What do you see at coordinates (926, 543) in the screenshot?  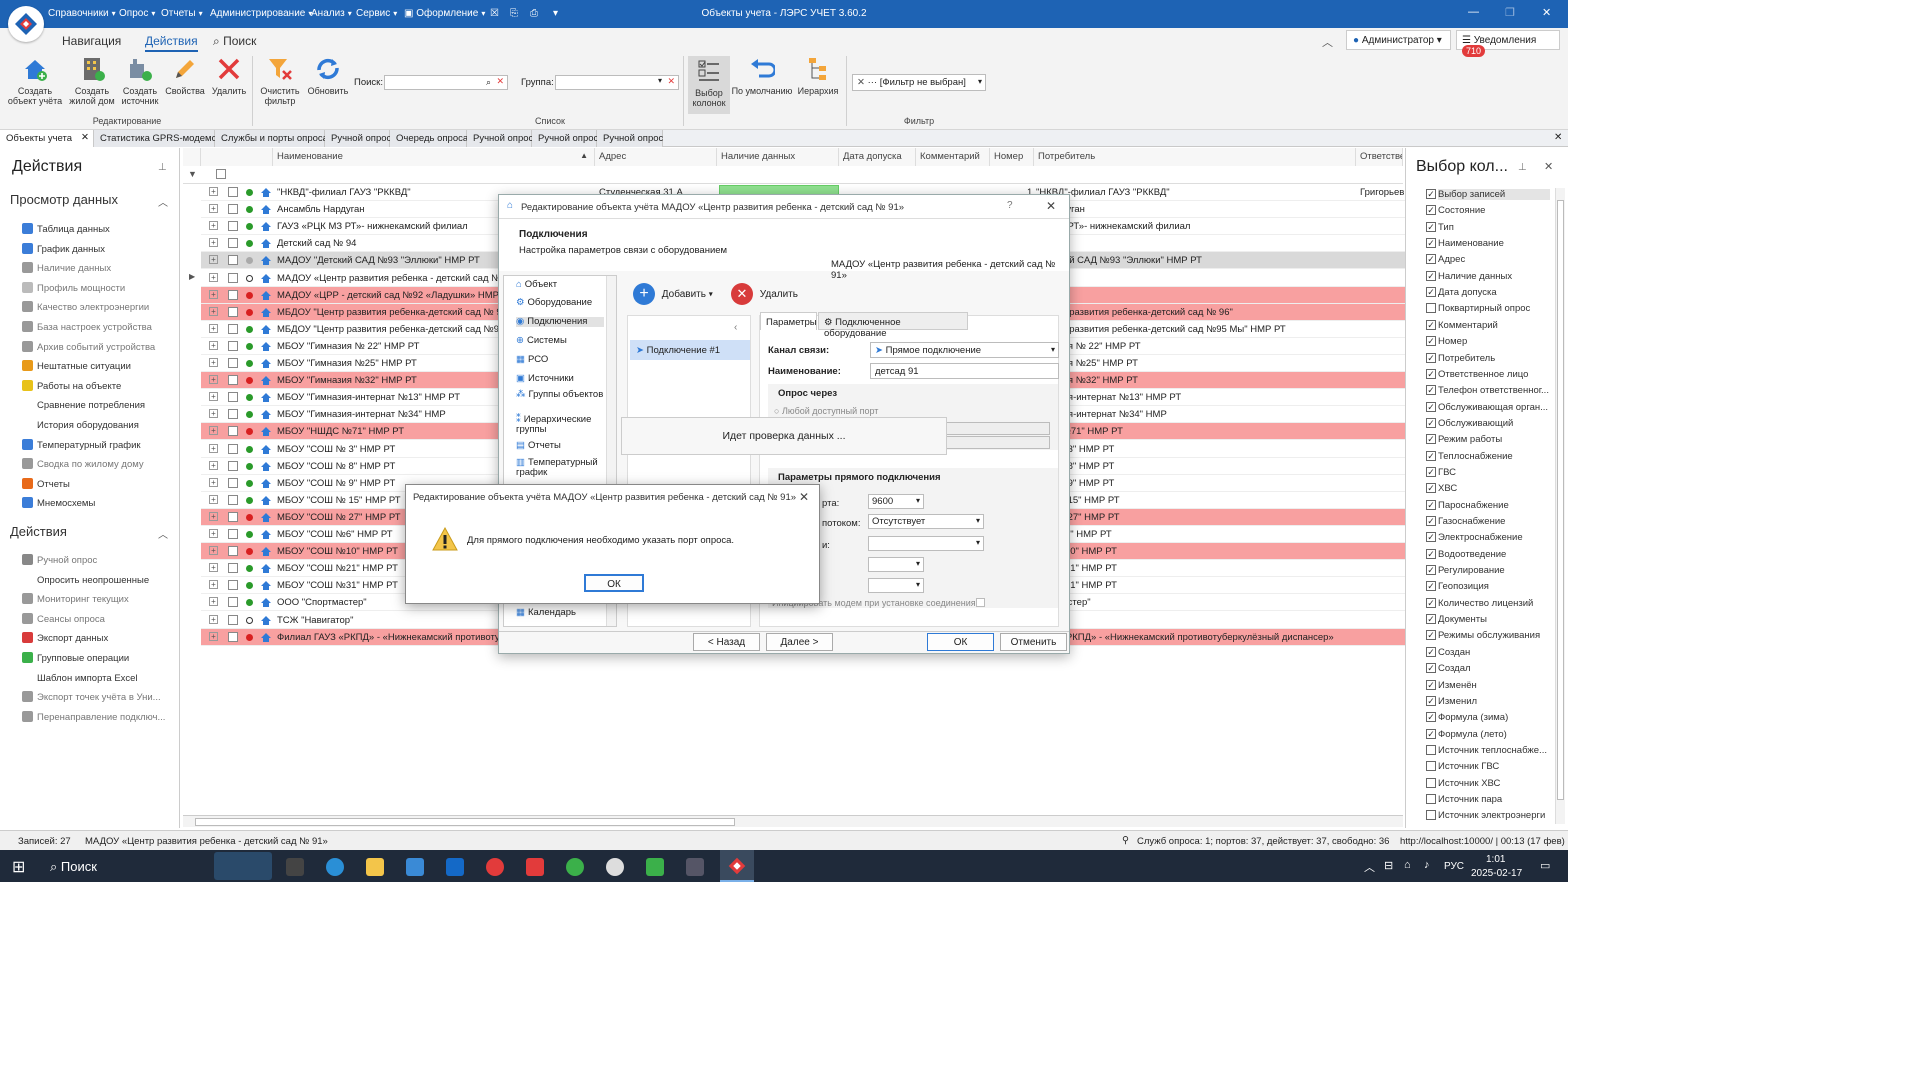 I see `parity-select: ▾` at bounding box center [926, 543].